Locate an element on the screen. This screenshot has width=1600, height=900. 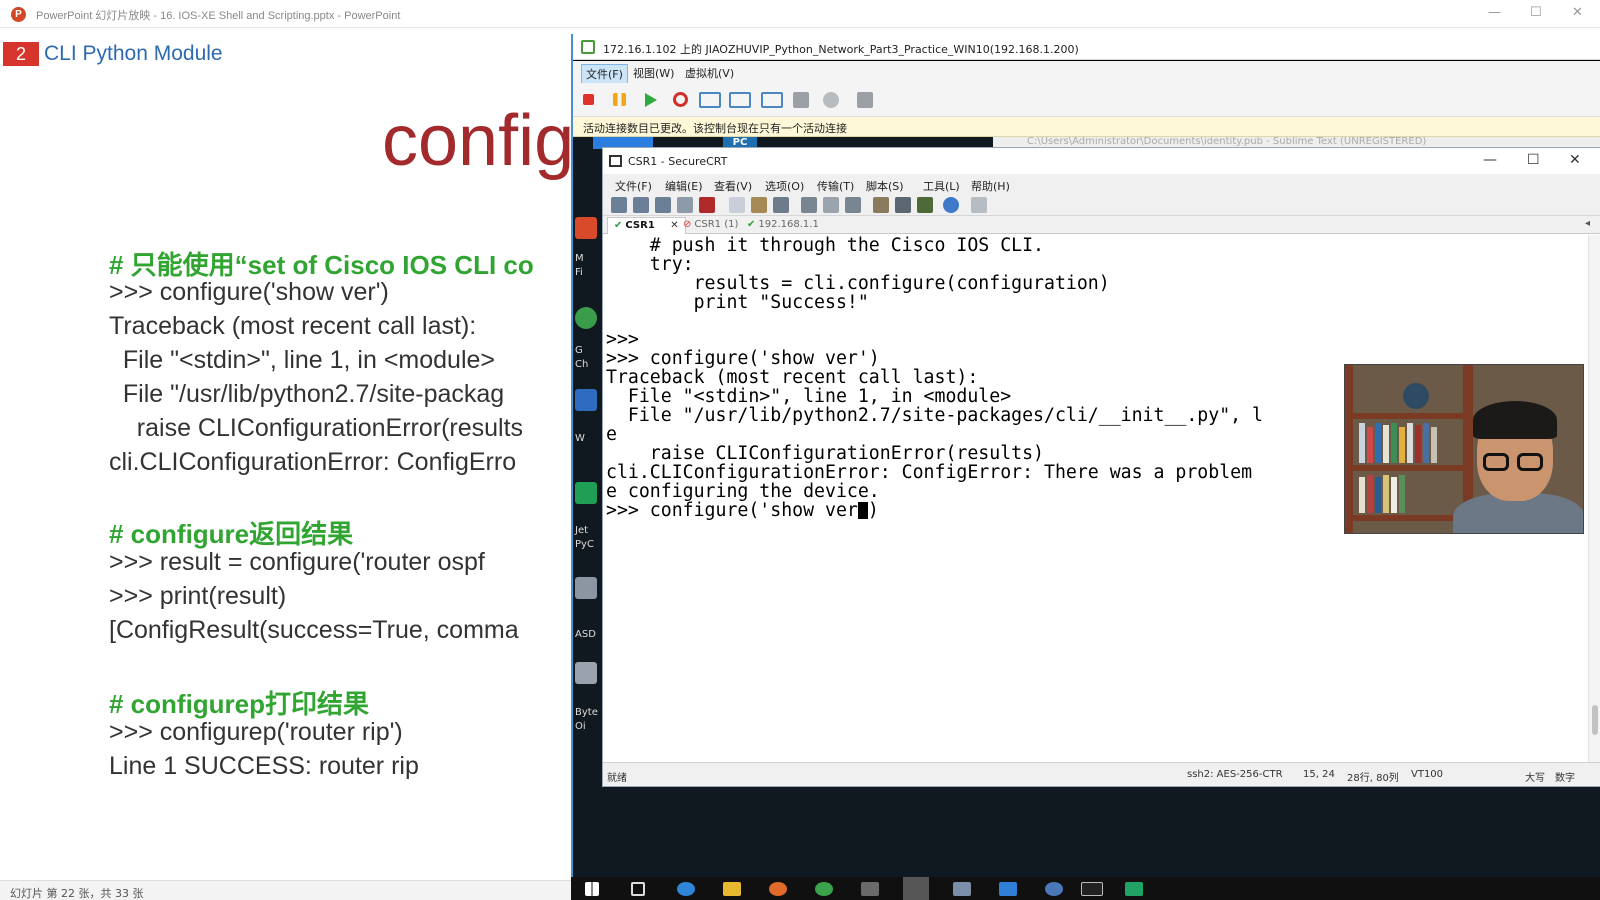
crt-menu-file: 文件(F) is located at coordinates (633, 186).